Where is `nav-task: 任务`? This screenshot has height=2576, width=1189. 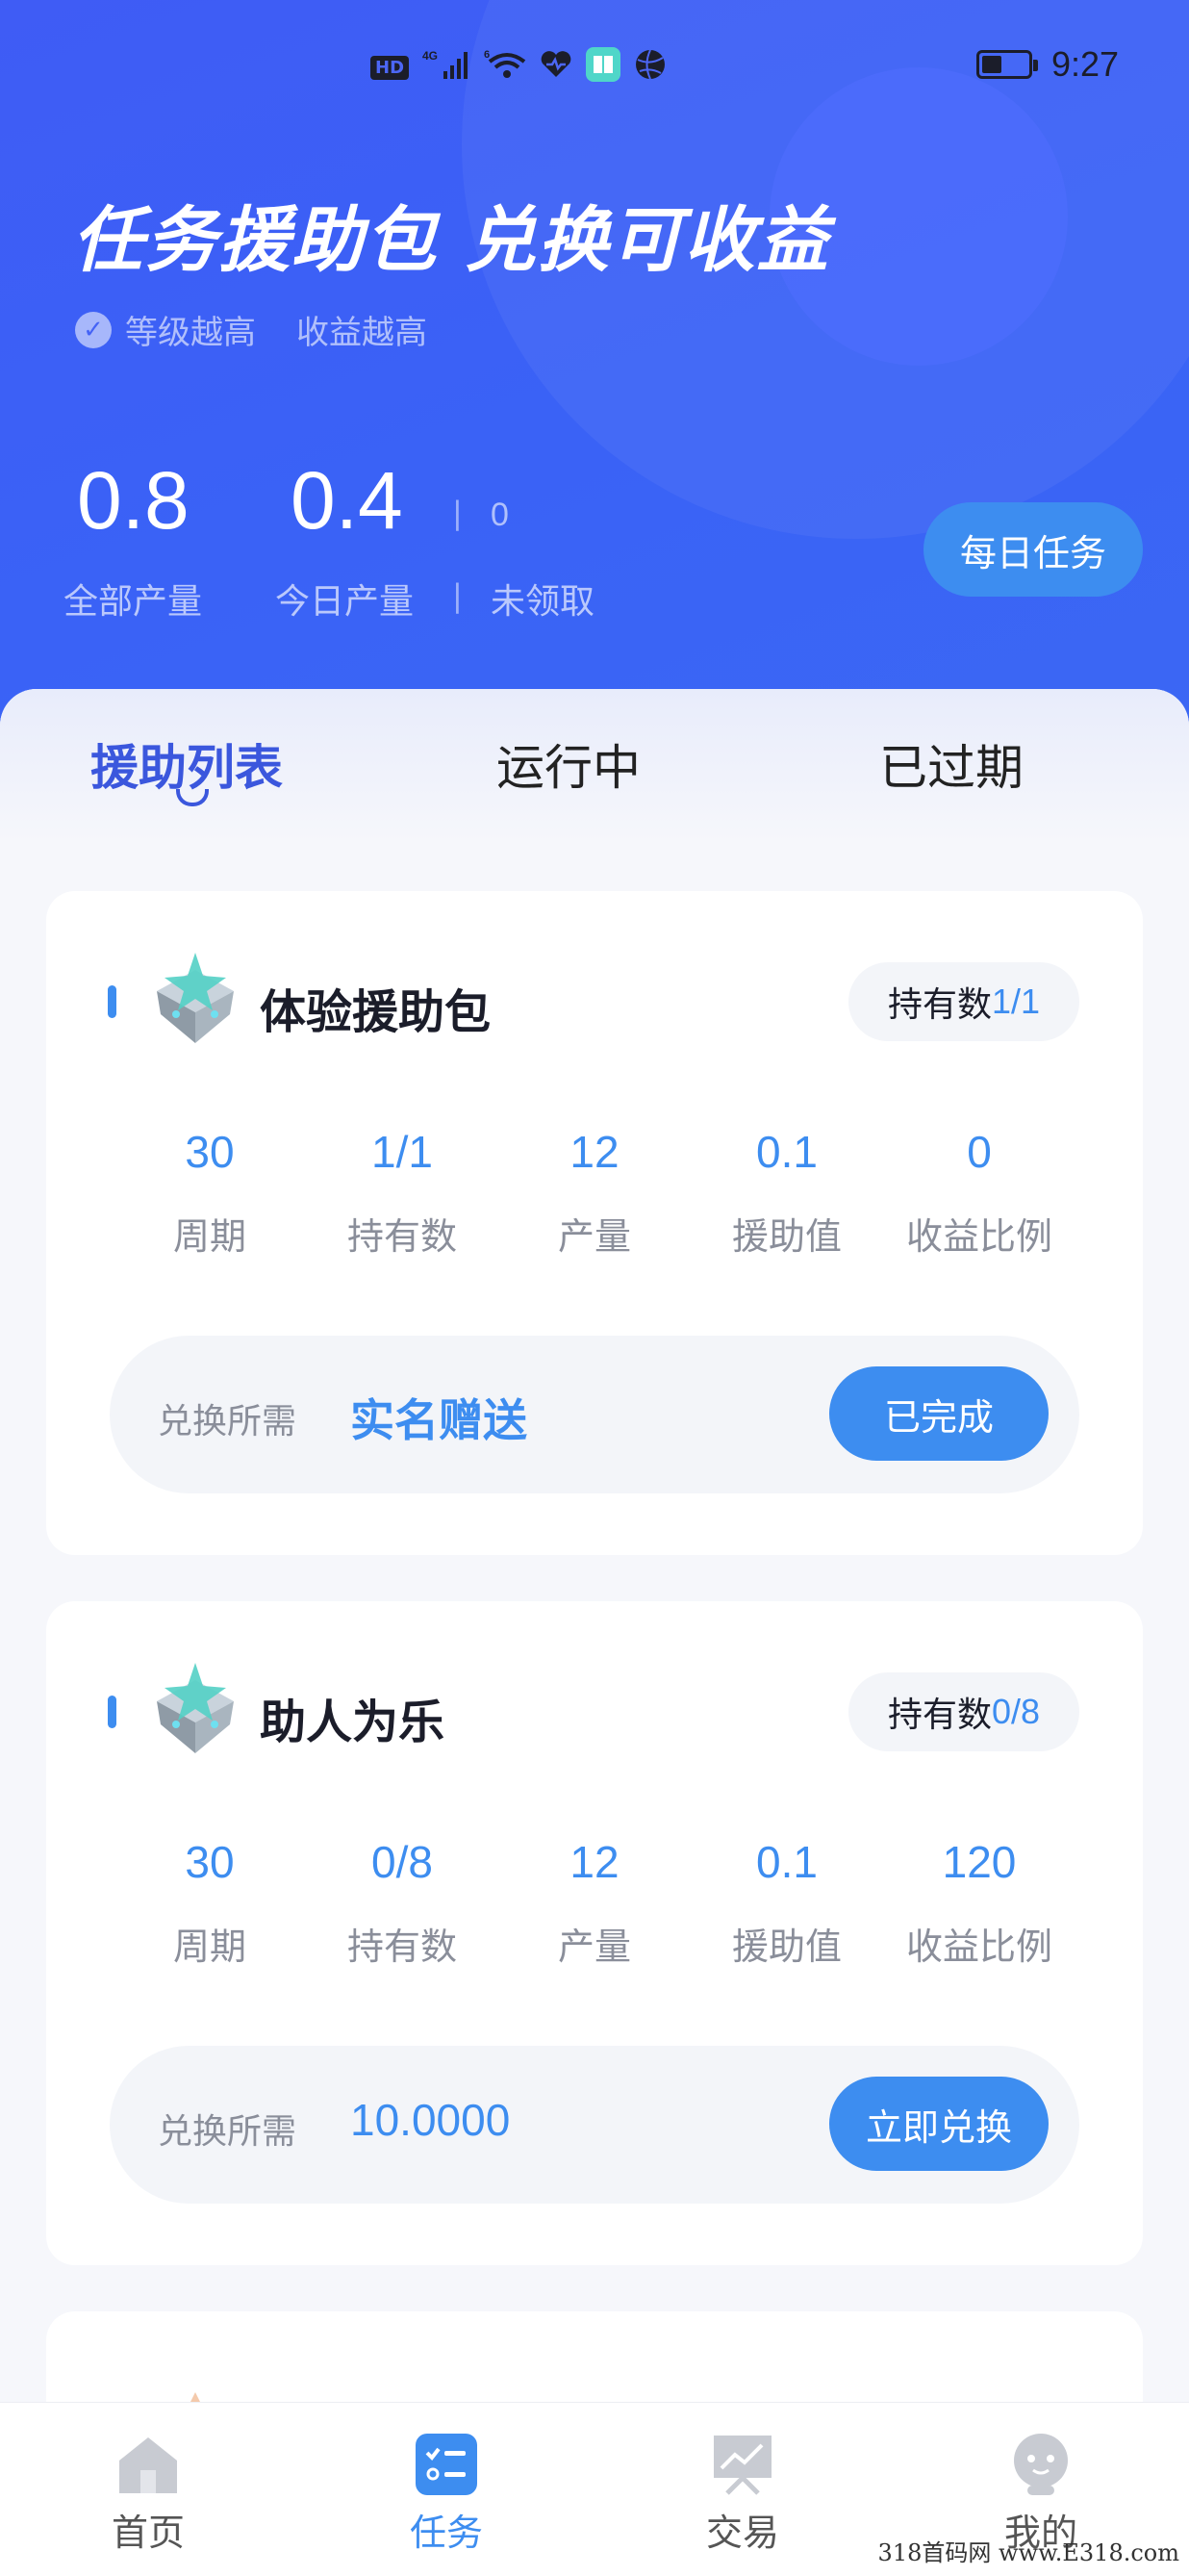
nav-task: 任务 is located at coordinates (446, 2494).